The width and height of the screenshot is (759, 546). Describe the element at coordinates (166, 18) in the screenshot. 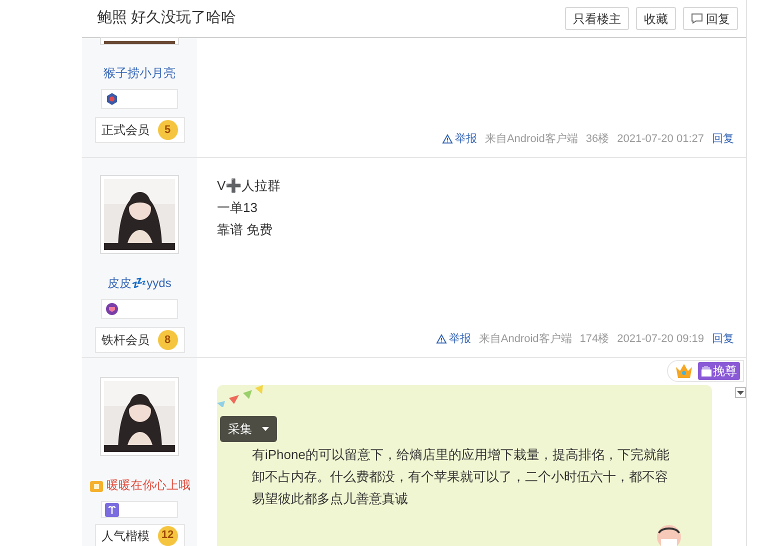

I see `thread-title: 鲍照 好久没玩了哈哈` at that location.